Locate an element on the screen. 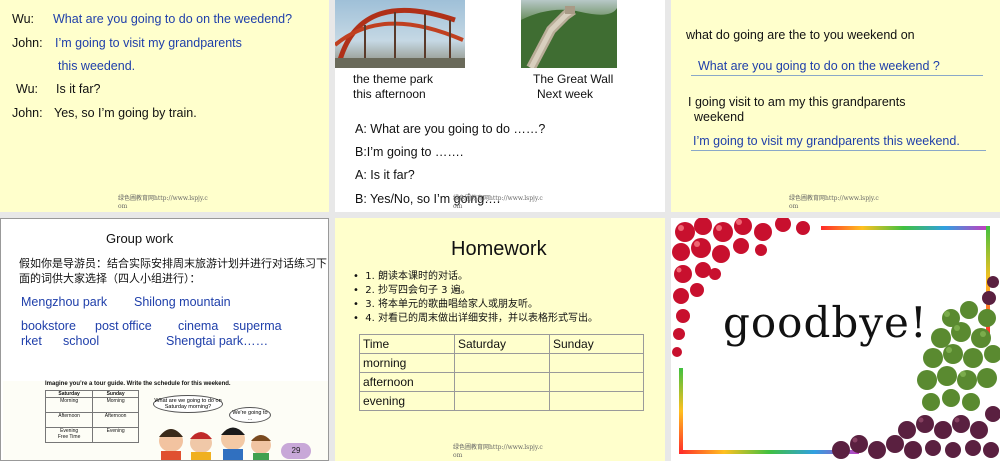  speaker-john-1: John: is located at coordinates (27, 43).